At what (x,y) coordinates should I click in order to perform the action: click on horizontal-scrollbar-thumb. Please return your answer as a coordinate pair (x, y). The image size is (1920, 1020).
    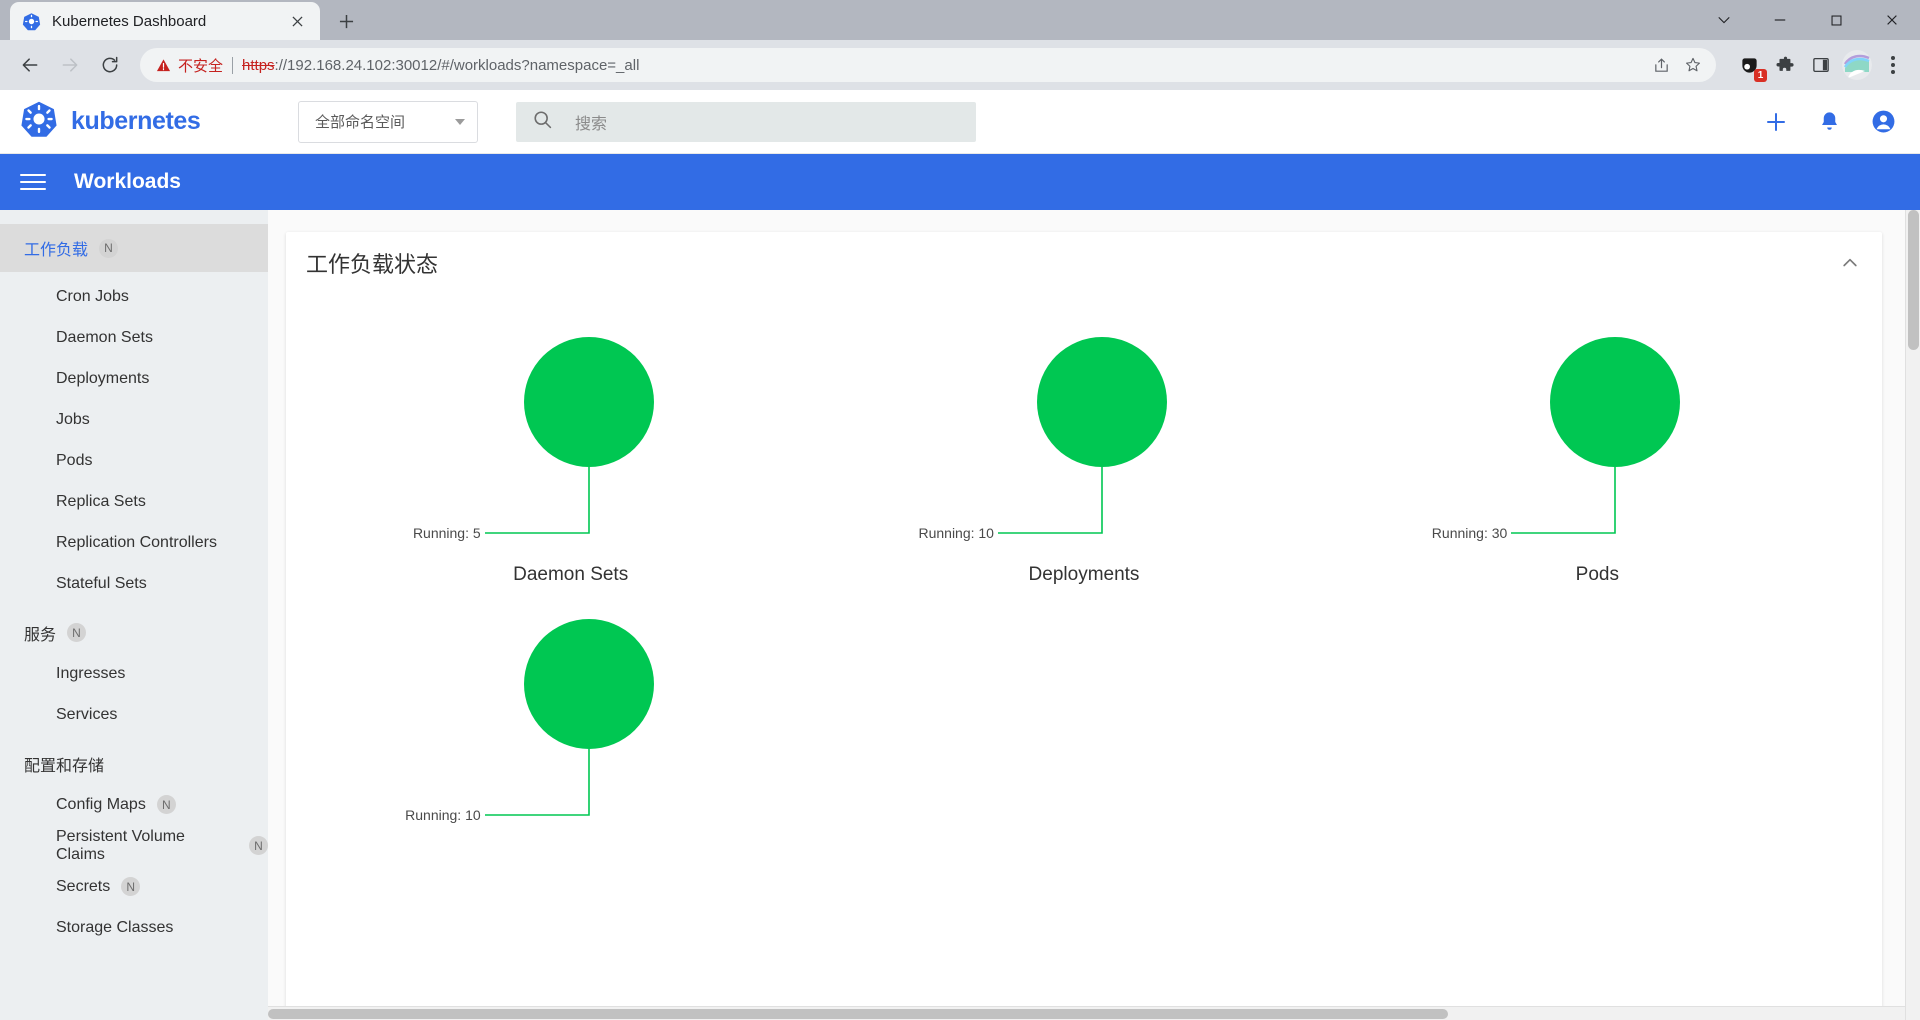
    Looking at the image, I should click on (858, 1014).